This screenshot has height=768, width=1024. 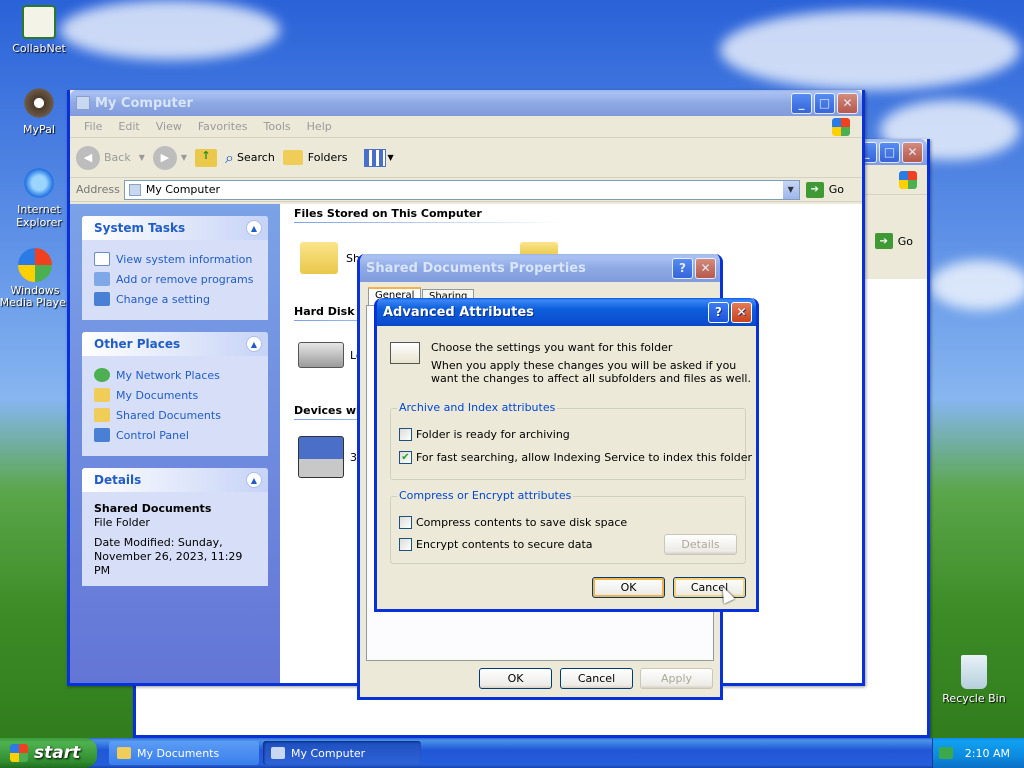 What do you see at coordinates (912, 152) in the screenshot?
I see `close-icon: ✕` at bounding box center [912, 152].